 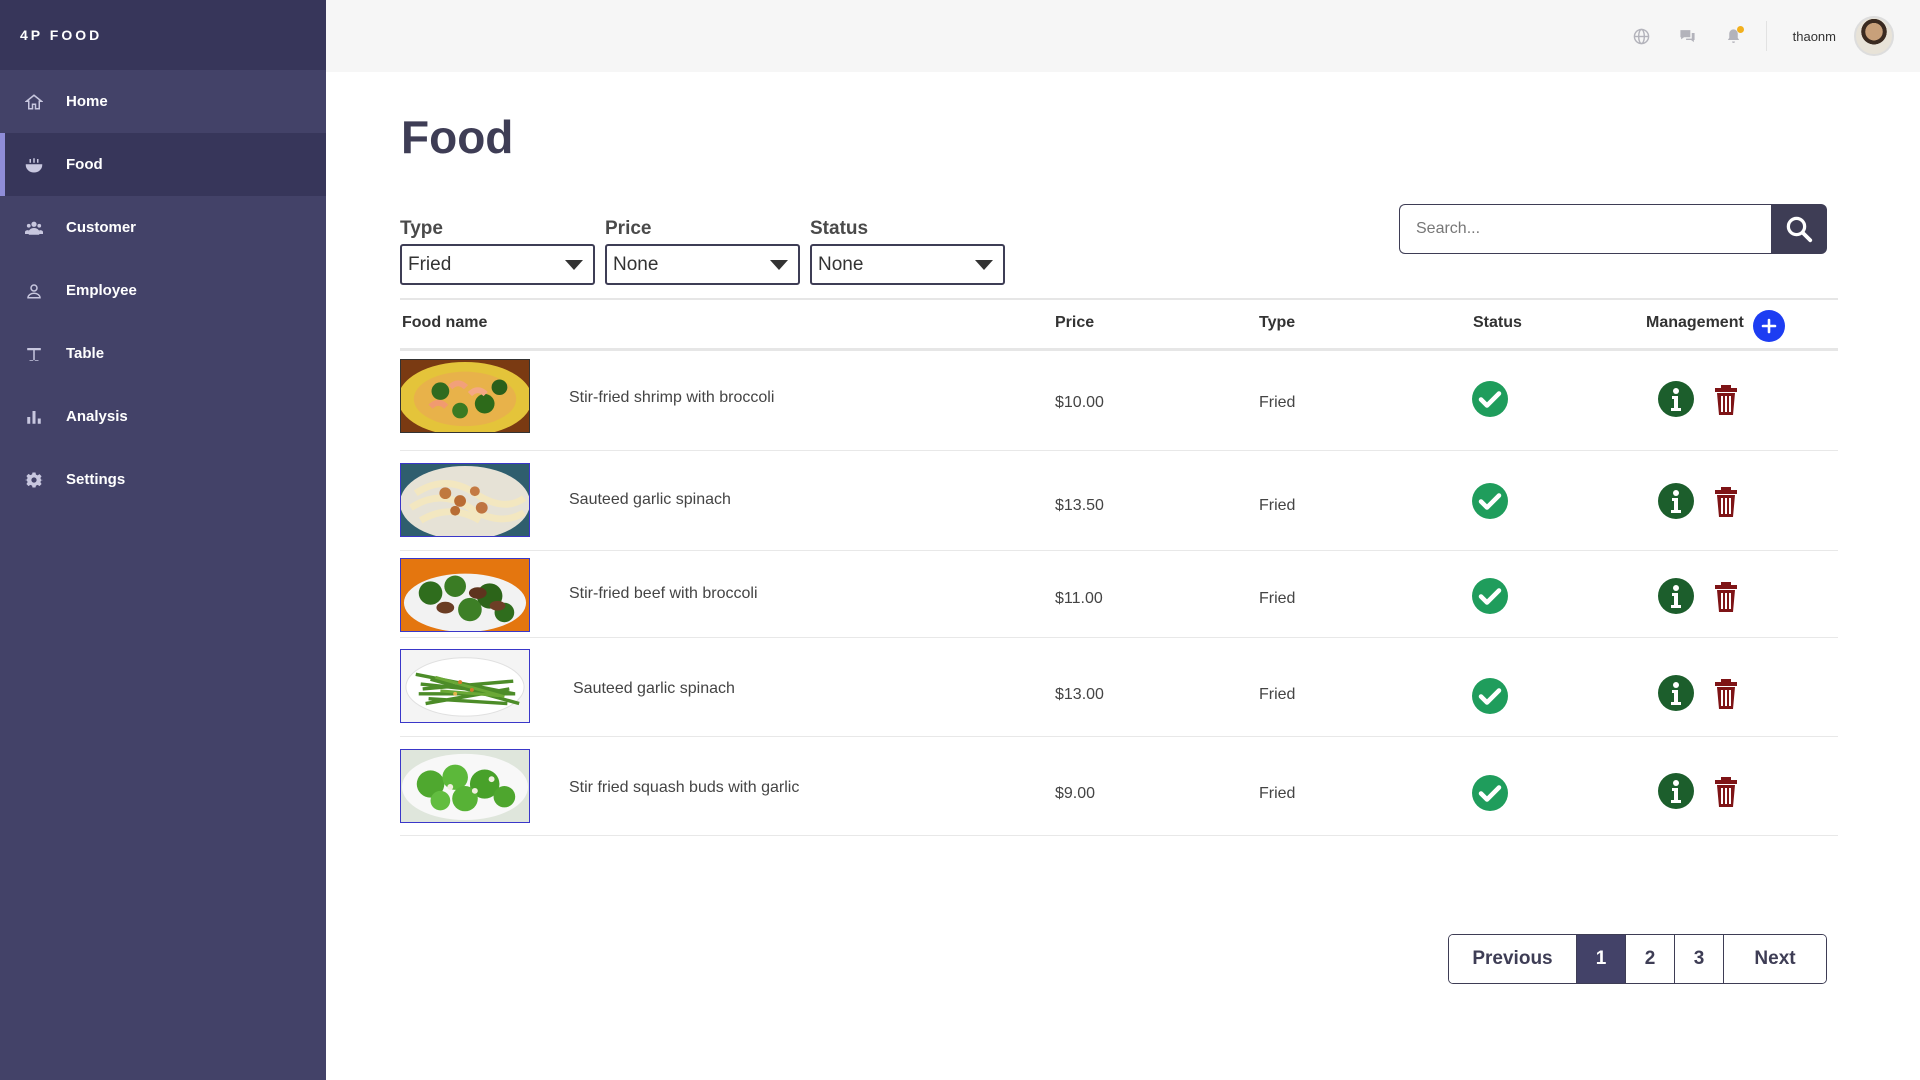 I want to click on price-select-value: None, so click(x=636, y=264).